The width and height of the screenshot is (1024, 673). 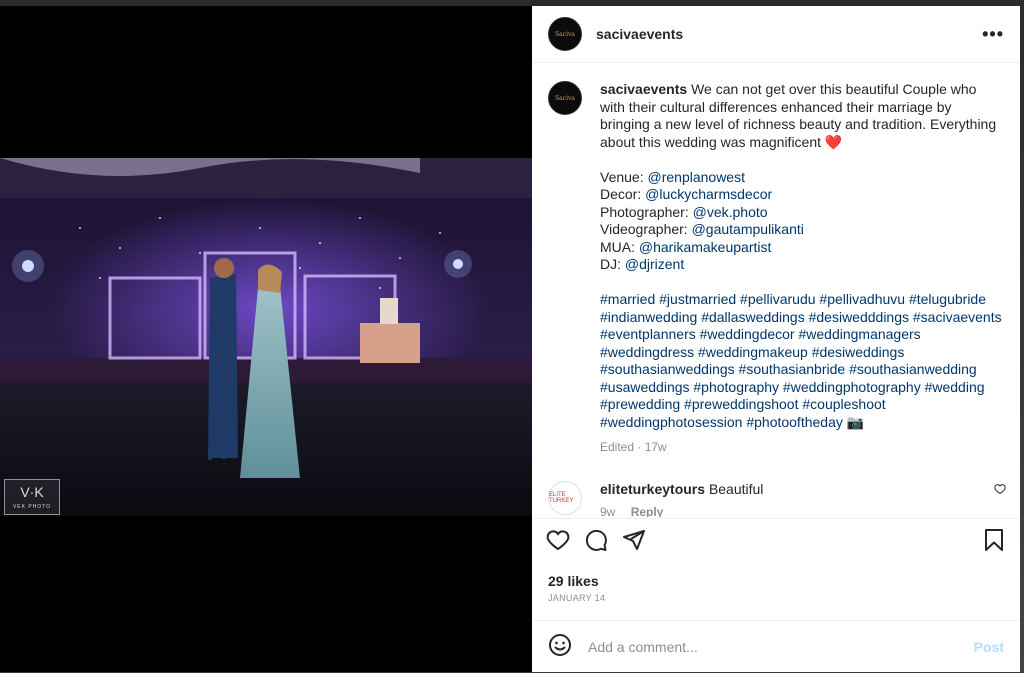 What do you see at coordinates (705, 247) in the screenshot?
I see `credit-handle: @harikamakeupartist` at bounding box center [705, 247].